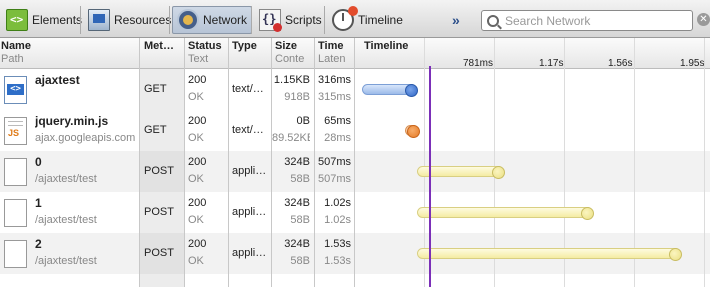 This screenshot has height=287, width=710. Describe the element at coordinates (478, 63) in the screenshot. I see `timeline-tick-label: 781ms` at that location.